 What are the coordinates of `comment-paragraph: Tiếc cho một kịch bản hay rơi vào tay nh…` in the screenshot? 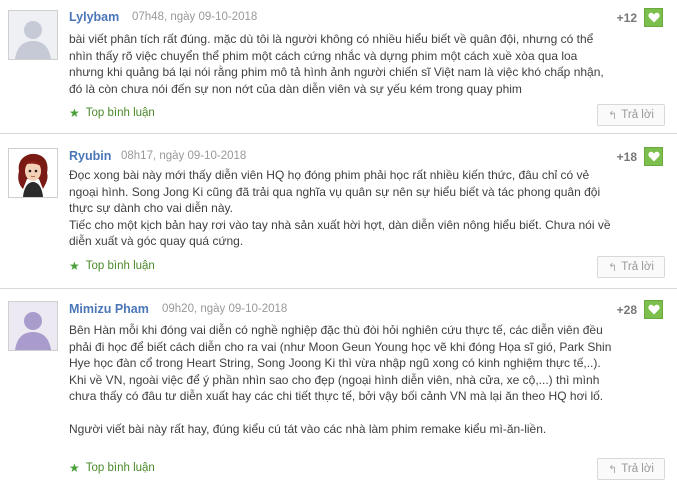 It's located at (340, 233).